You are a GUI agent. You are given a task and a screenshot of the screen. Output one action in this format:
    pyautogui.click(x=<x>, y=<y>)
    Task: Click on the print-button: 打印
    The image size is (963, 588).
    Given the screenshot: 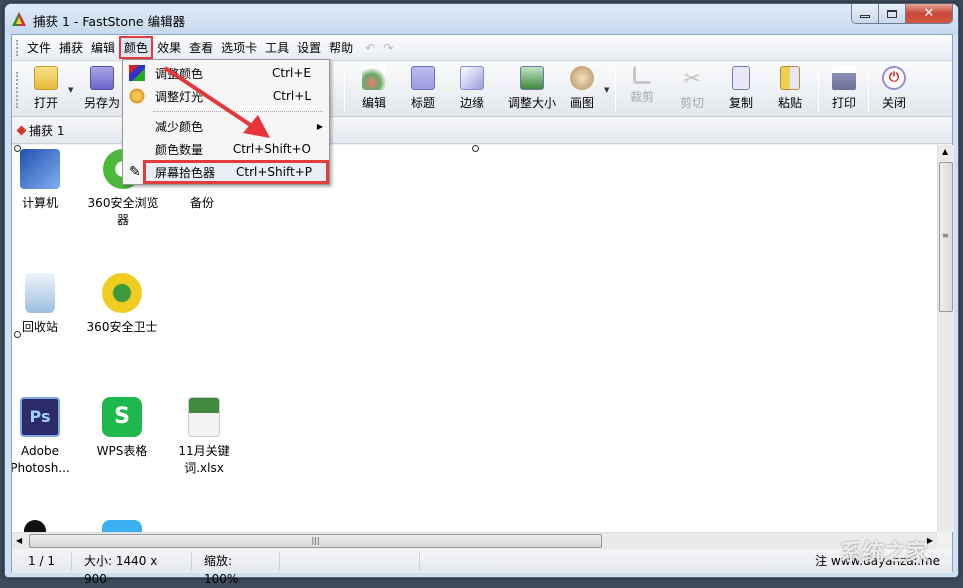 What is the action you would take?
    pyautogui.click(x=844, y=88)
    